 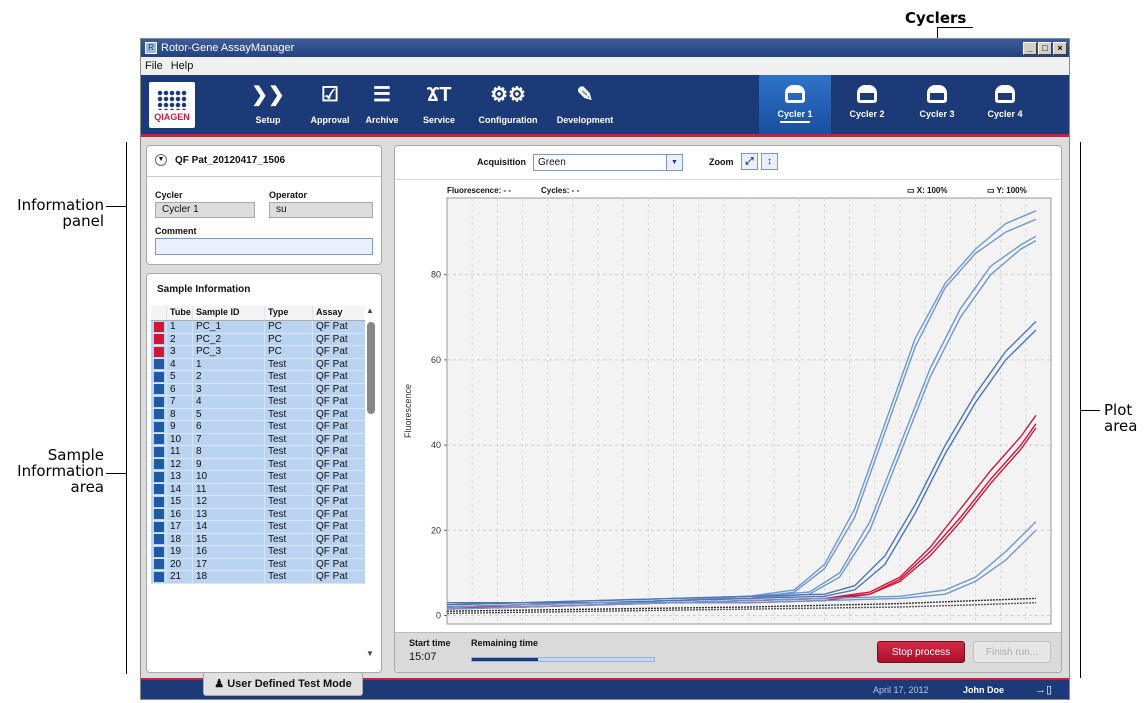 I want to click on qiagen-logo: QIAGEN, so click(x=172, y=105).